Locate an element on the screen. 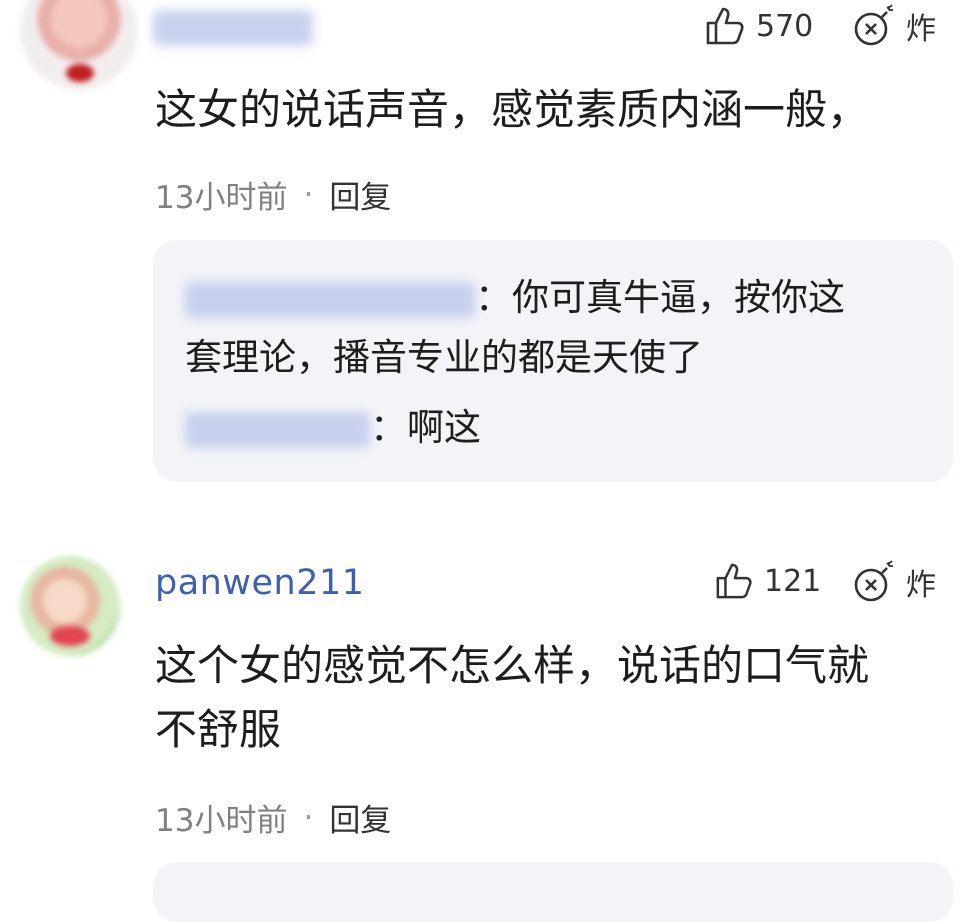  like-button: 570 is located at coordinates (758, 26).